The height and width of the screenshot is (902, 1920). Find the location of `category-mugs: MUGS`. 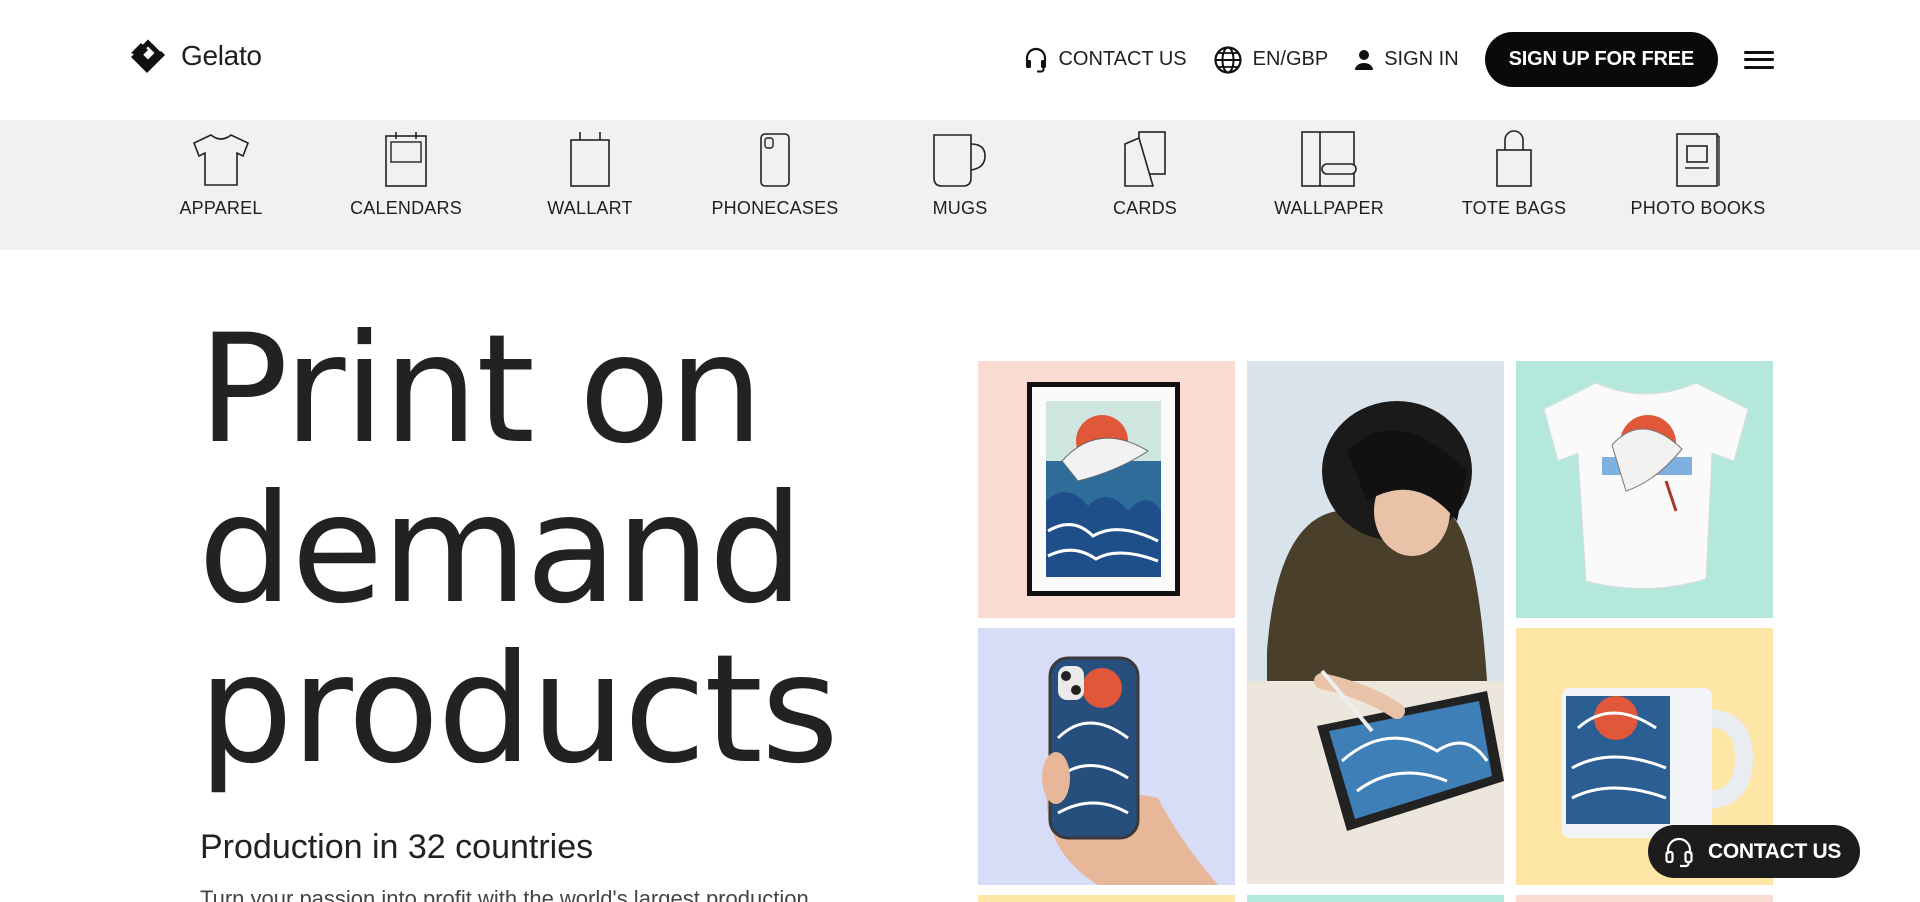

category-mugs: MUGS is located at coordinates (960, 172).